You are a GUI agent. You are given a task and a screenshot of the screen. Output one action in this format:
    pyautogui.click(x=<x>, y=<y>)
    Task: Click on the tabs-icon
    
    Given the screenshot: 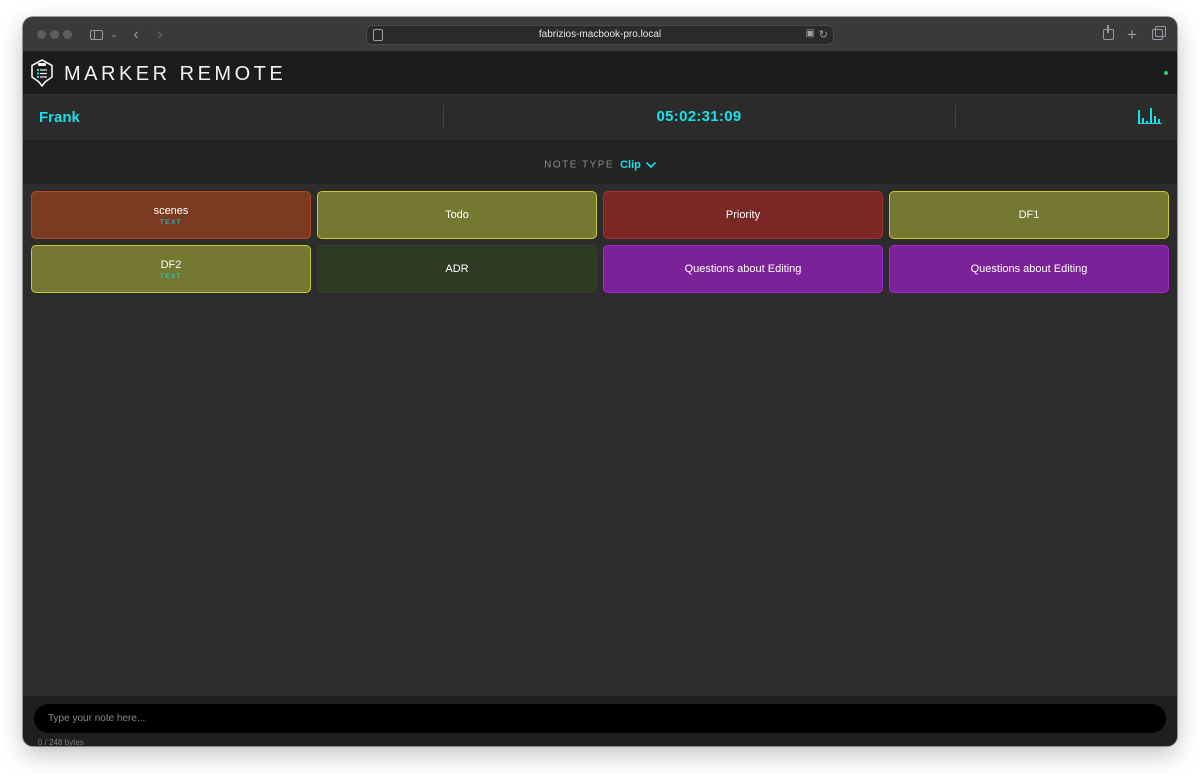 What is the action you would take?
    pyautogui.click(x=1158, y=34)
    